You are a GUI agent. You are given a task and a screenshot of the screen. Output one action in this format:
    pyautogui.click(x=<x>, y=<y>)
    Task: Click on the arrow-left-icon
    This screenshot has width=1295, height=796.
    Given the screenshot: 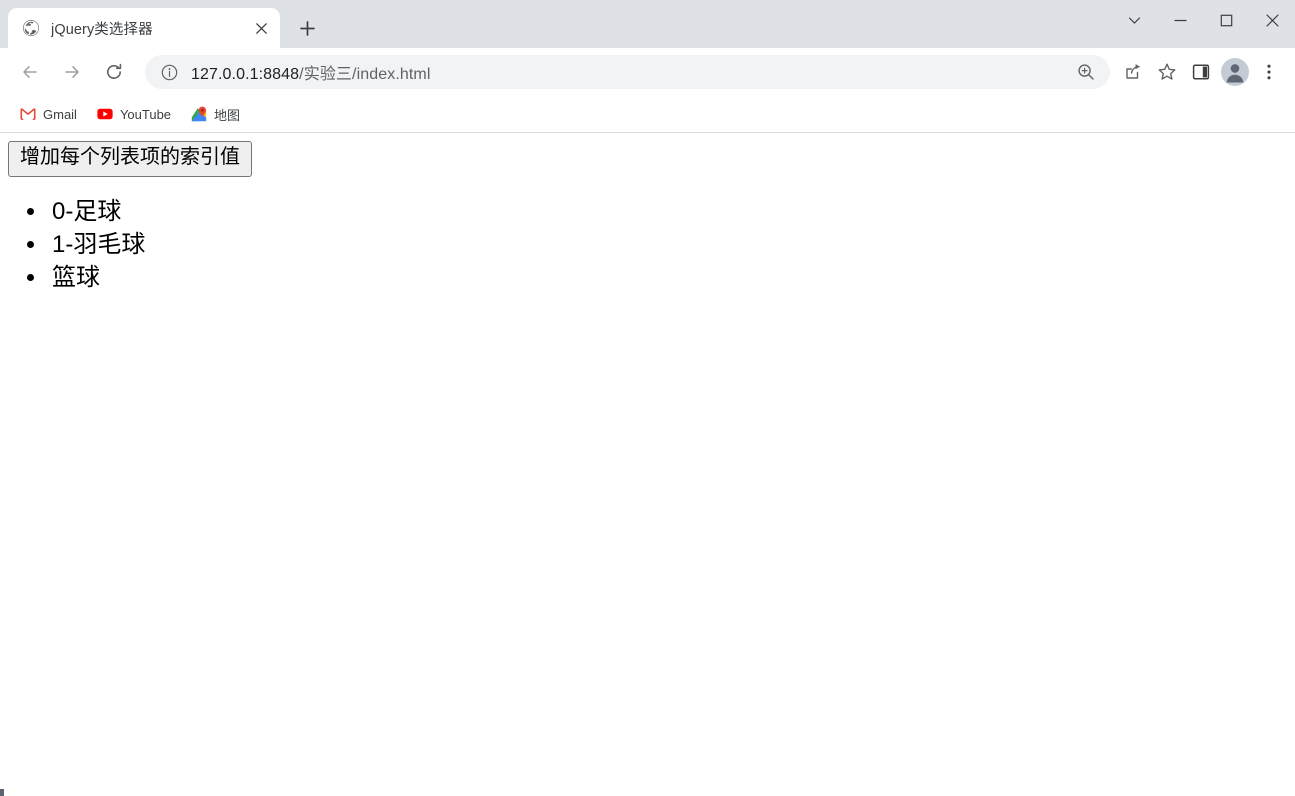 What is the action you would take?
    pyautogui.click(x=30, y=72)
    